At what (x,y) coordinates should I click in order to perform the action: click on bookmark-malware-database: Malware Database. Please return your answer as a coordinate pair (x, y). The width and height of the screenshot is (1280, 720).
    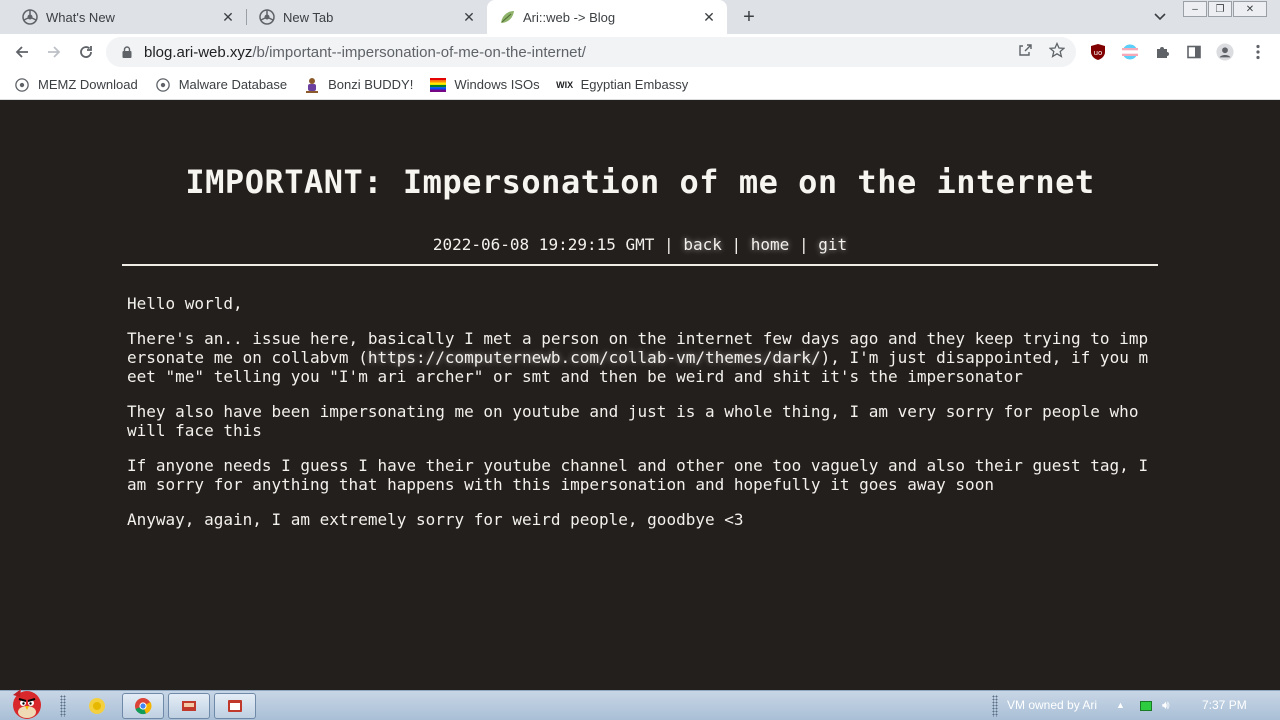
    Looking at the image, I should click on (221, 85).